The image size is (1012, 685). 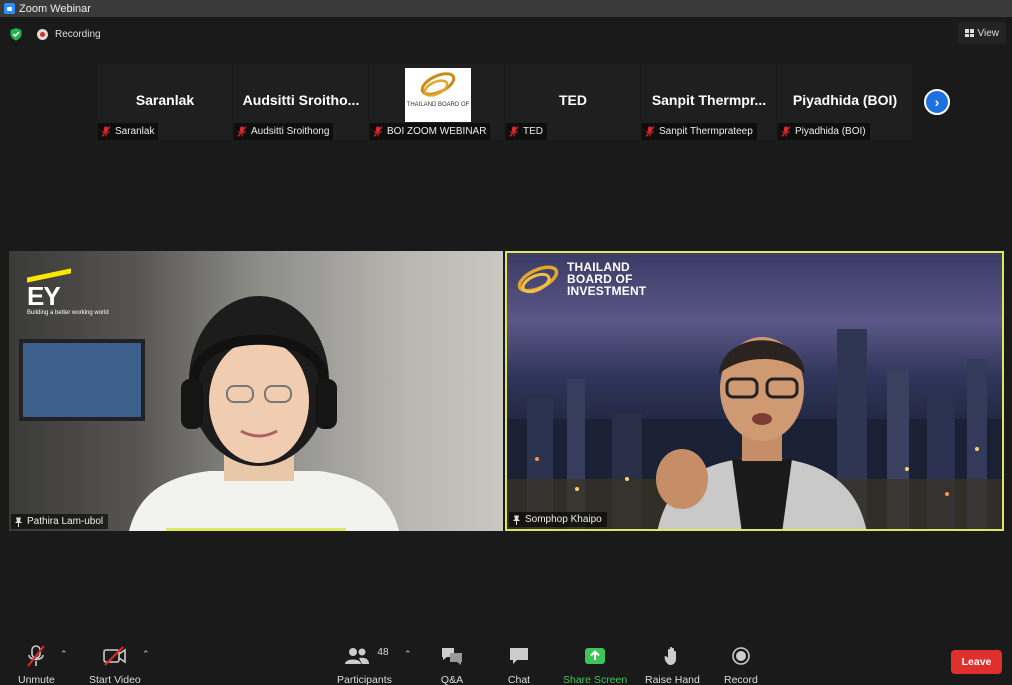 What do you see at coordinates (438, 105) in the screenshot?
I see `boi-logo-text: THAILAND BOARD OF` at bounding box center [438, 105].